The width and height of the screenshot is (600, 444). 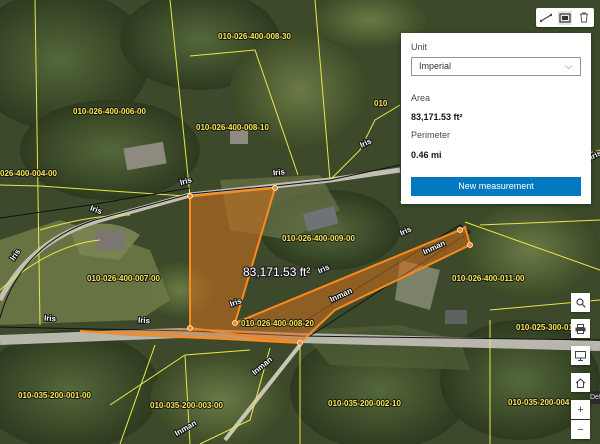 I want to click on trash-icon, so click(x=584, y=18).